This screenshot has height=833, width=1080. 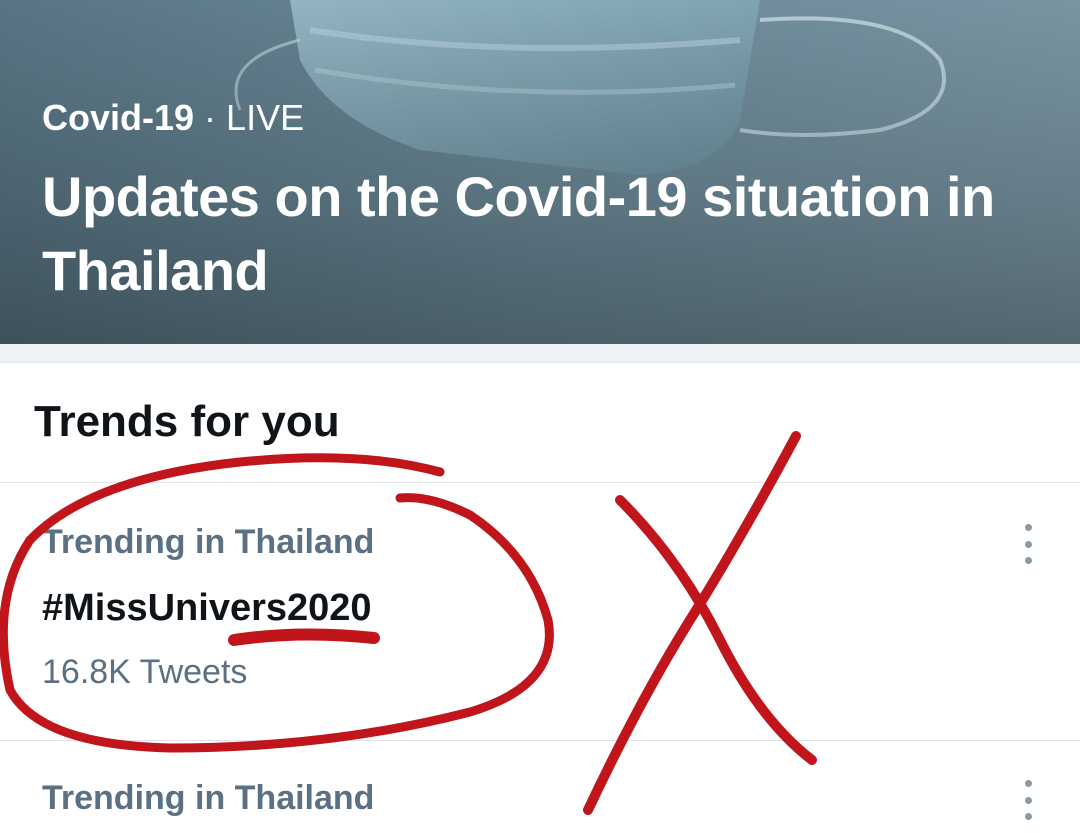 What do you see at coordinates (265, 117) in the screenshot?
I see `live-status: LIVE` at bounding box center [265, 117].